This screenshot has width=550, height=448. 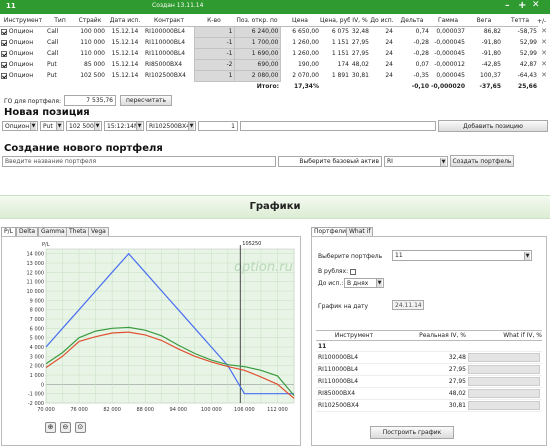 What do you see at coordinates (522, 5) in the screenshot?
I see `add-icon: +` at bounding box center [522, 5].